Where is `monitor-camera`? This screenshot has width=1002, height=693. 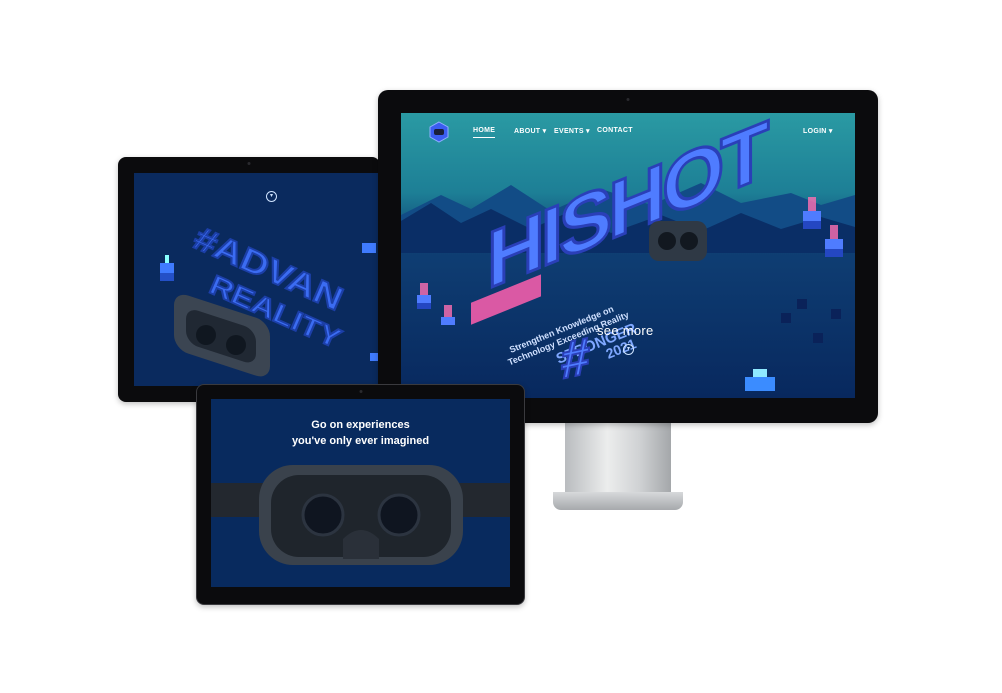 monitor-camera is located at coordinates (628, 99).